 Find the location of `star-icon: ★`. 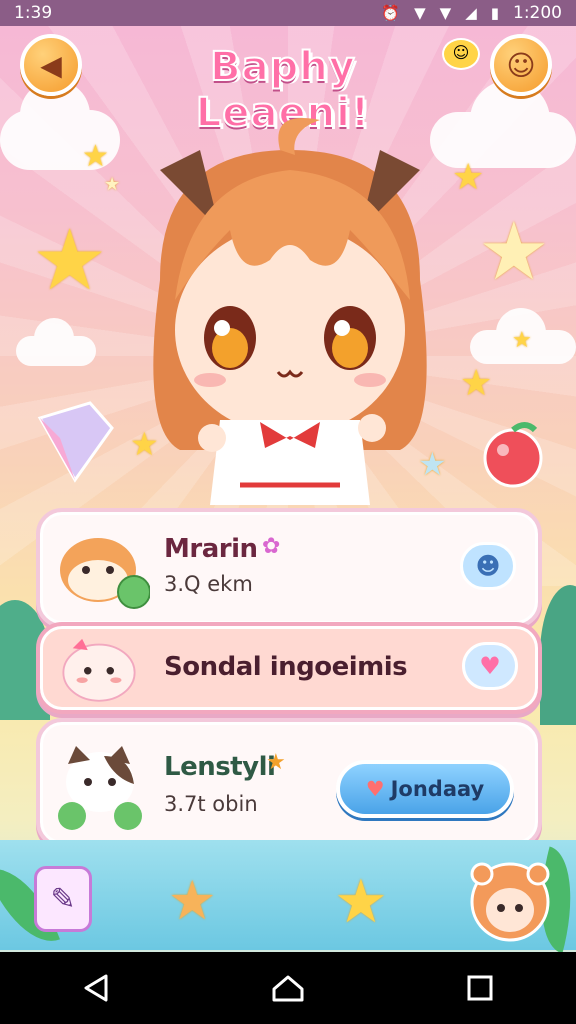

star-icon: ★ is located at coordinates (276, 762).